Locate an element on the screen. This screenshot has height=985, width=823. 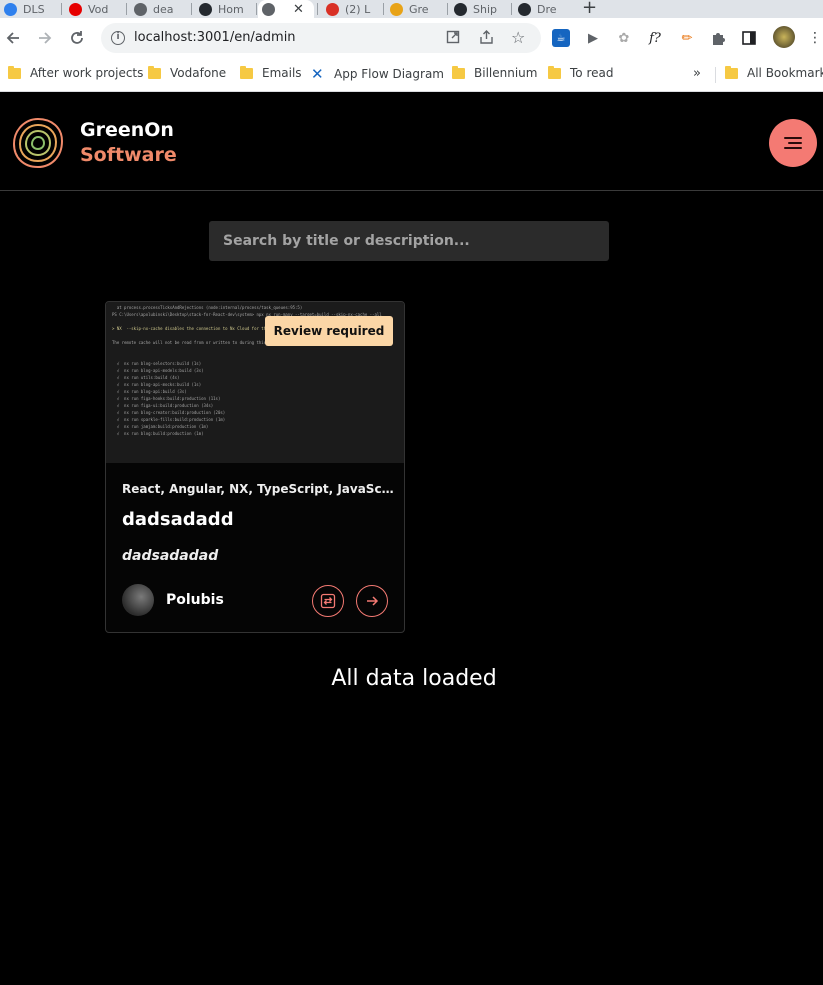
thumbnail-terminal-line: √ nx run figa-ui:build:production (34s) is located at coordinates (163, 405).